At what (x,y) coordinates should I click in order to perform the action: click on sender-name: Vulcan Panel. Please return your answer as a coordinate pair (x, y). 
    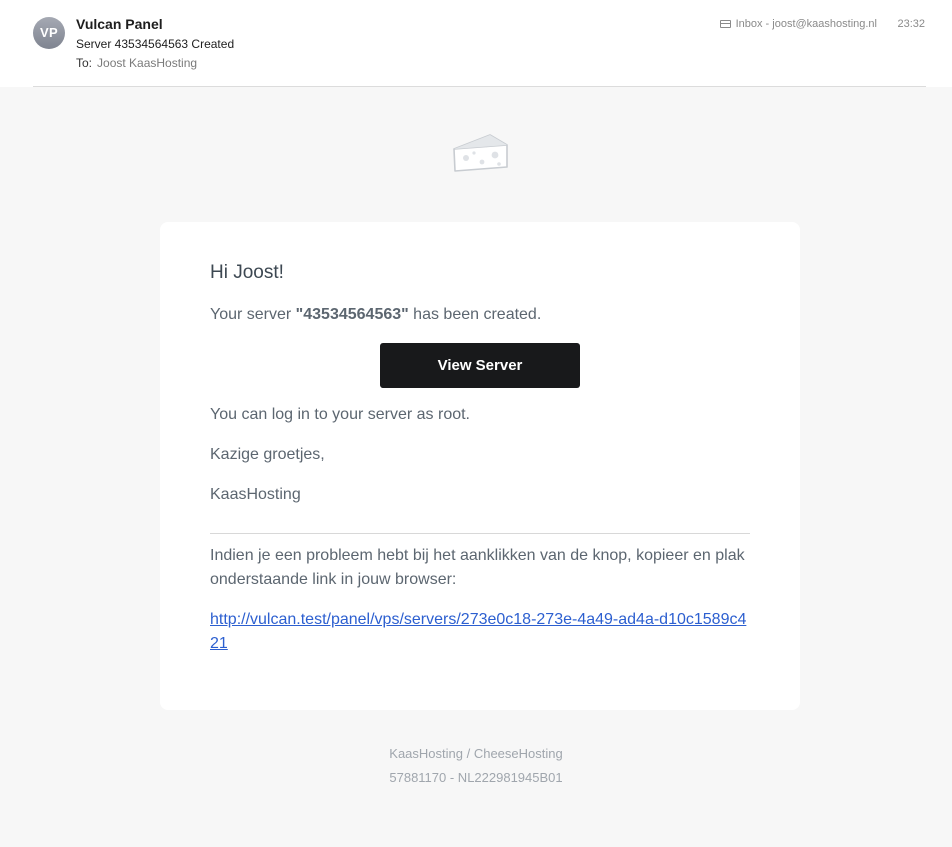
    Looking at the image, I should click on (119, 24).